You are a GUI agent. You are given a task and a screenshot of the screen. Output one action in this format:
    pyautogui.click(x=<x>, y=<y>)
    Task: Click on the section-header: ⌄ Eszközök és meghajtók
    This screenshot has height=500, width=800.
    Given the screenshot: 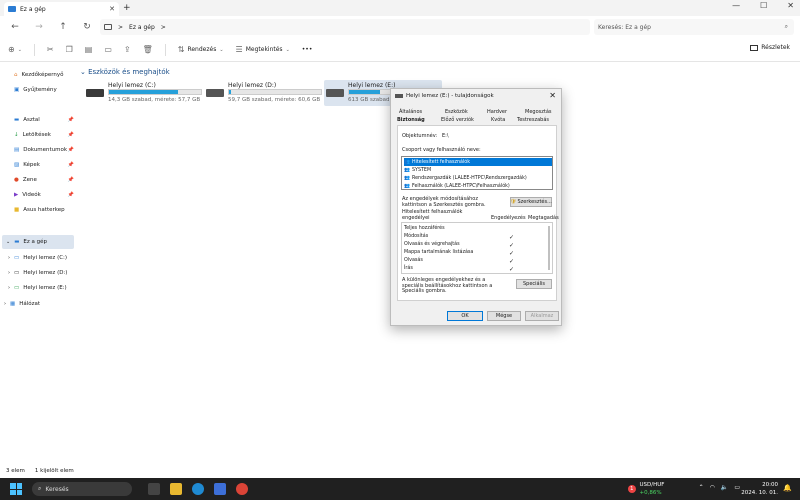 What is the action you would take?
    pyautogui.click(x=125, y=72)
    